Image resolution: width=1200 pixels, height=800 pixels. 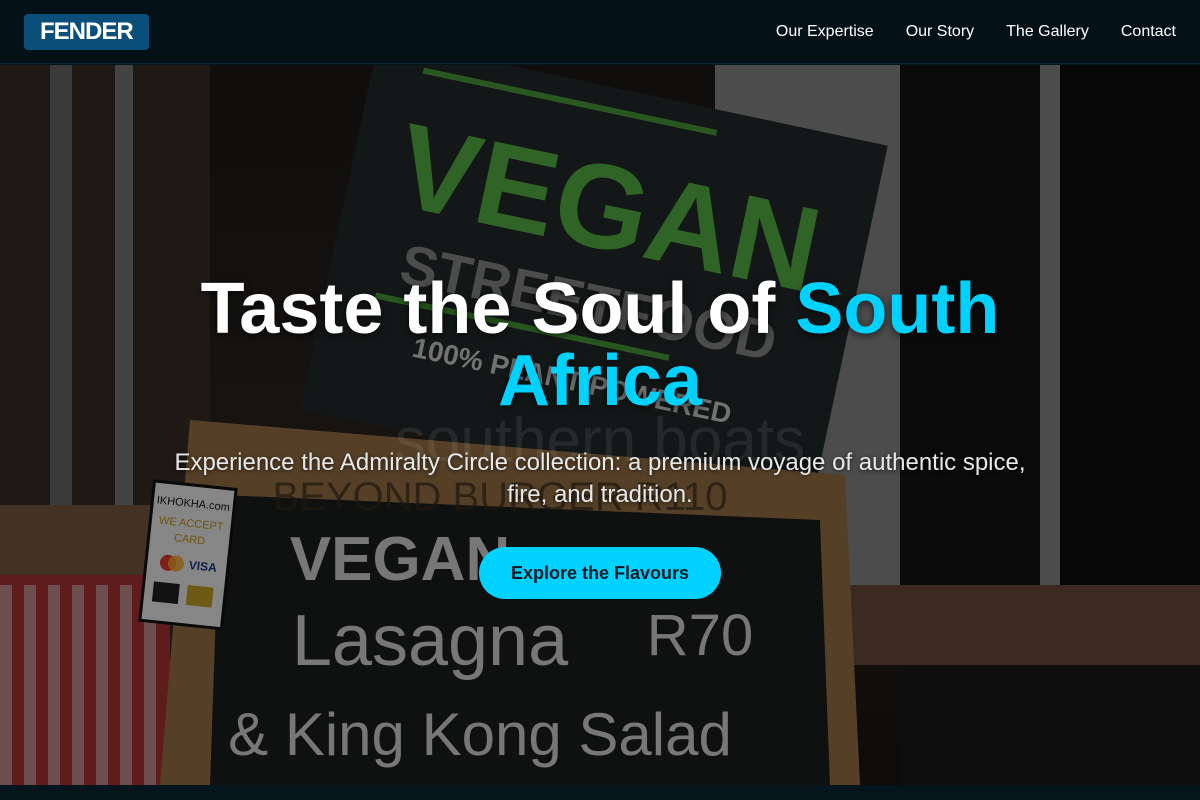 What do you see at coordinates (600, 573) in the screenshot?
I see `explore-flavours-button: Explore the Flavours` at bounding box center [600, 573].